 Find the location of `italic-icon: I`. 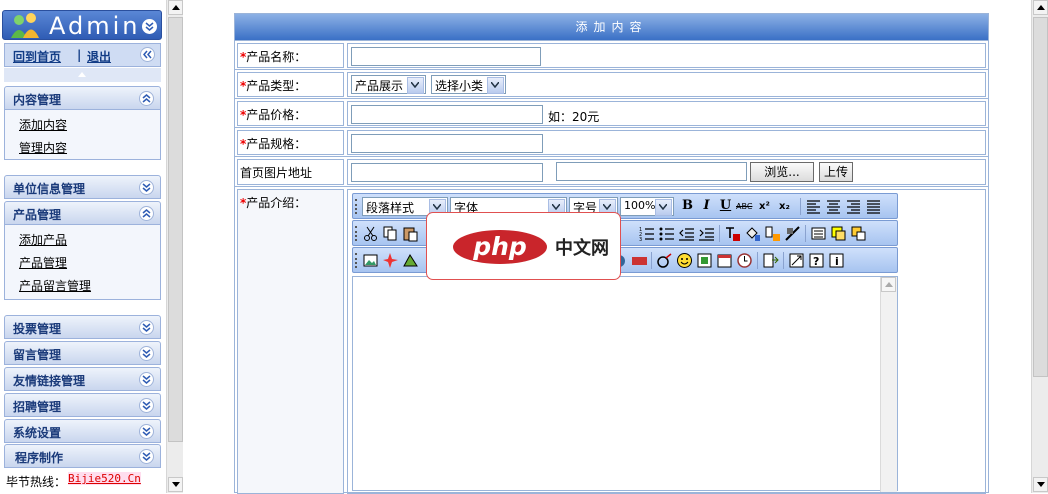

italic-icon: I is located at coordinates (706, 206).